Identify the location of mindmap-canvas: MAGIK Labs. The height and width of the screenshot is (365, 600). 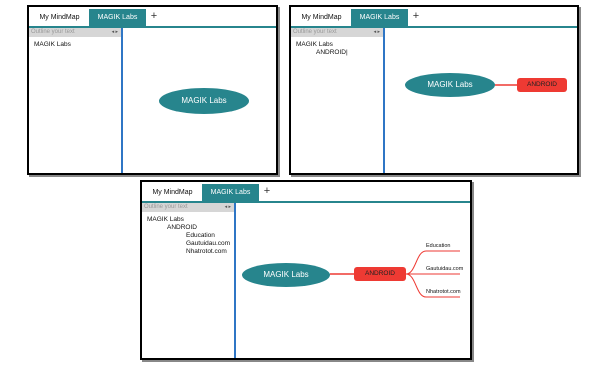
(199, 100).